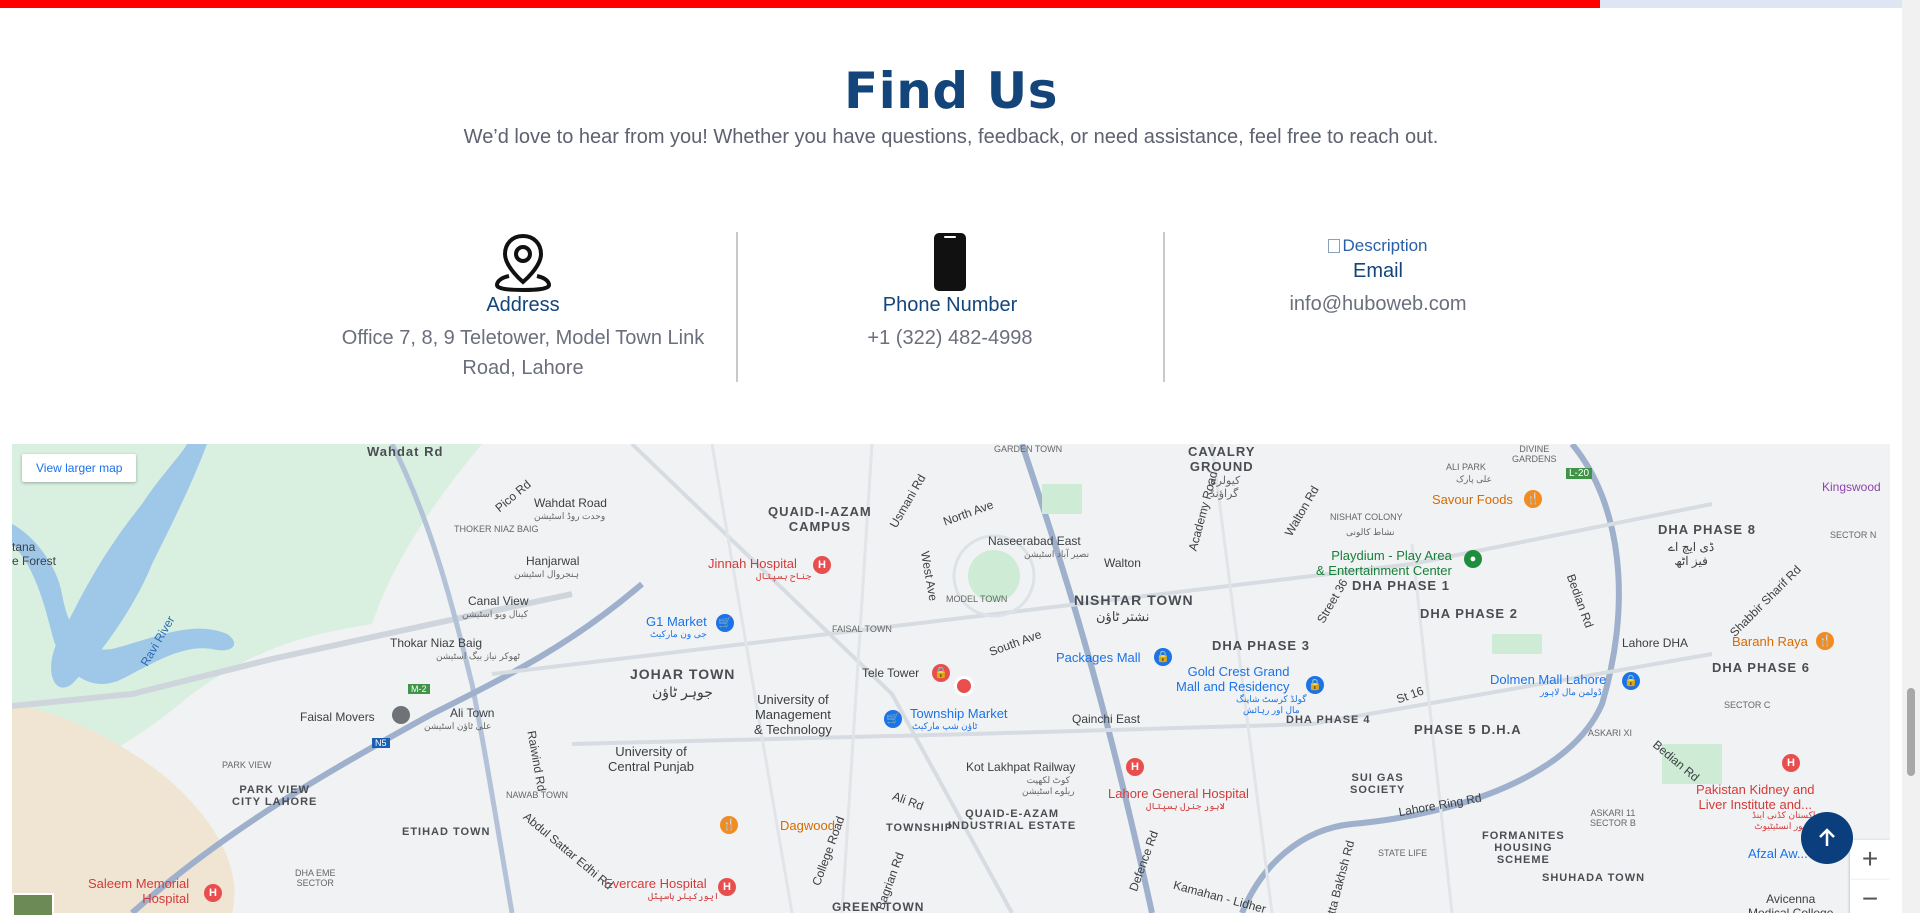 Image resolution: width=1920 pixels, height=917 pixels. Describe the element at coordinates (1378, 247) in the screenshot. I see `broken-image-icon: Description` at that location.